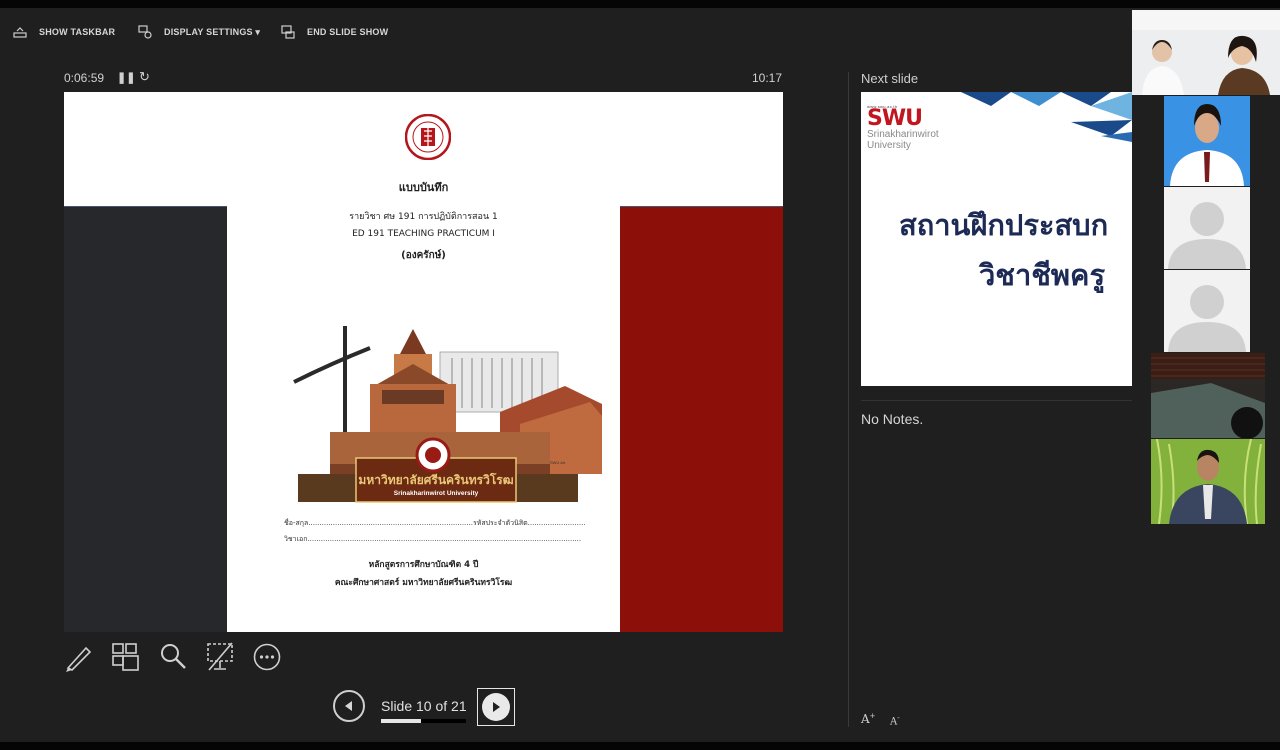  I want to click on slide-left-panel, so click(145, 419).